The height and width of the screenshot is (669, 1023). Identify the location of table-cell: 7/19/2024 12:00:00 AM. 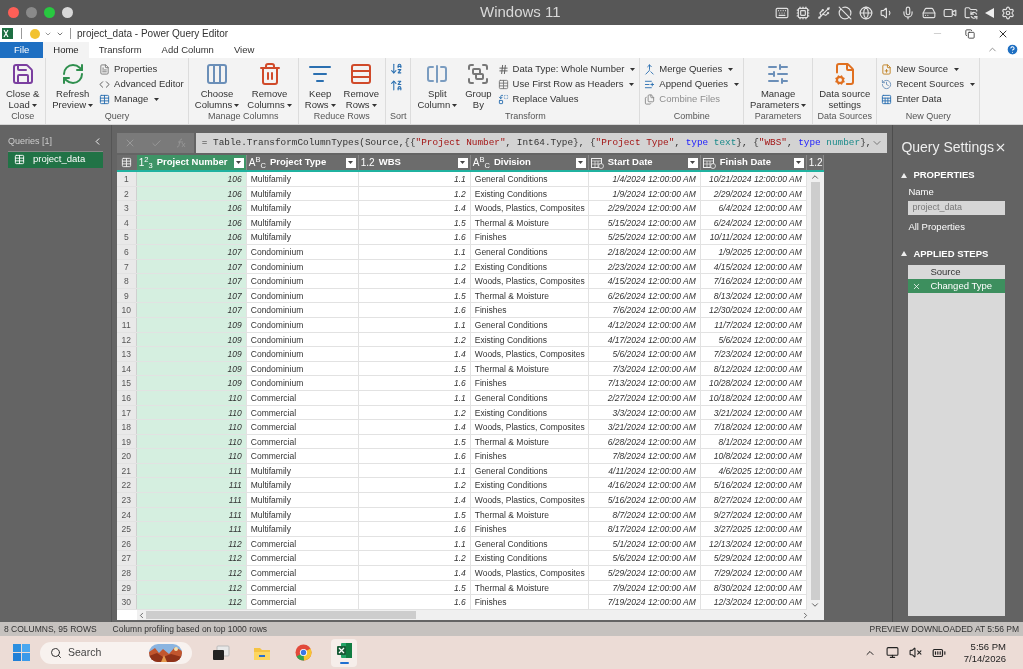
(644, 602).